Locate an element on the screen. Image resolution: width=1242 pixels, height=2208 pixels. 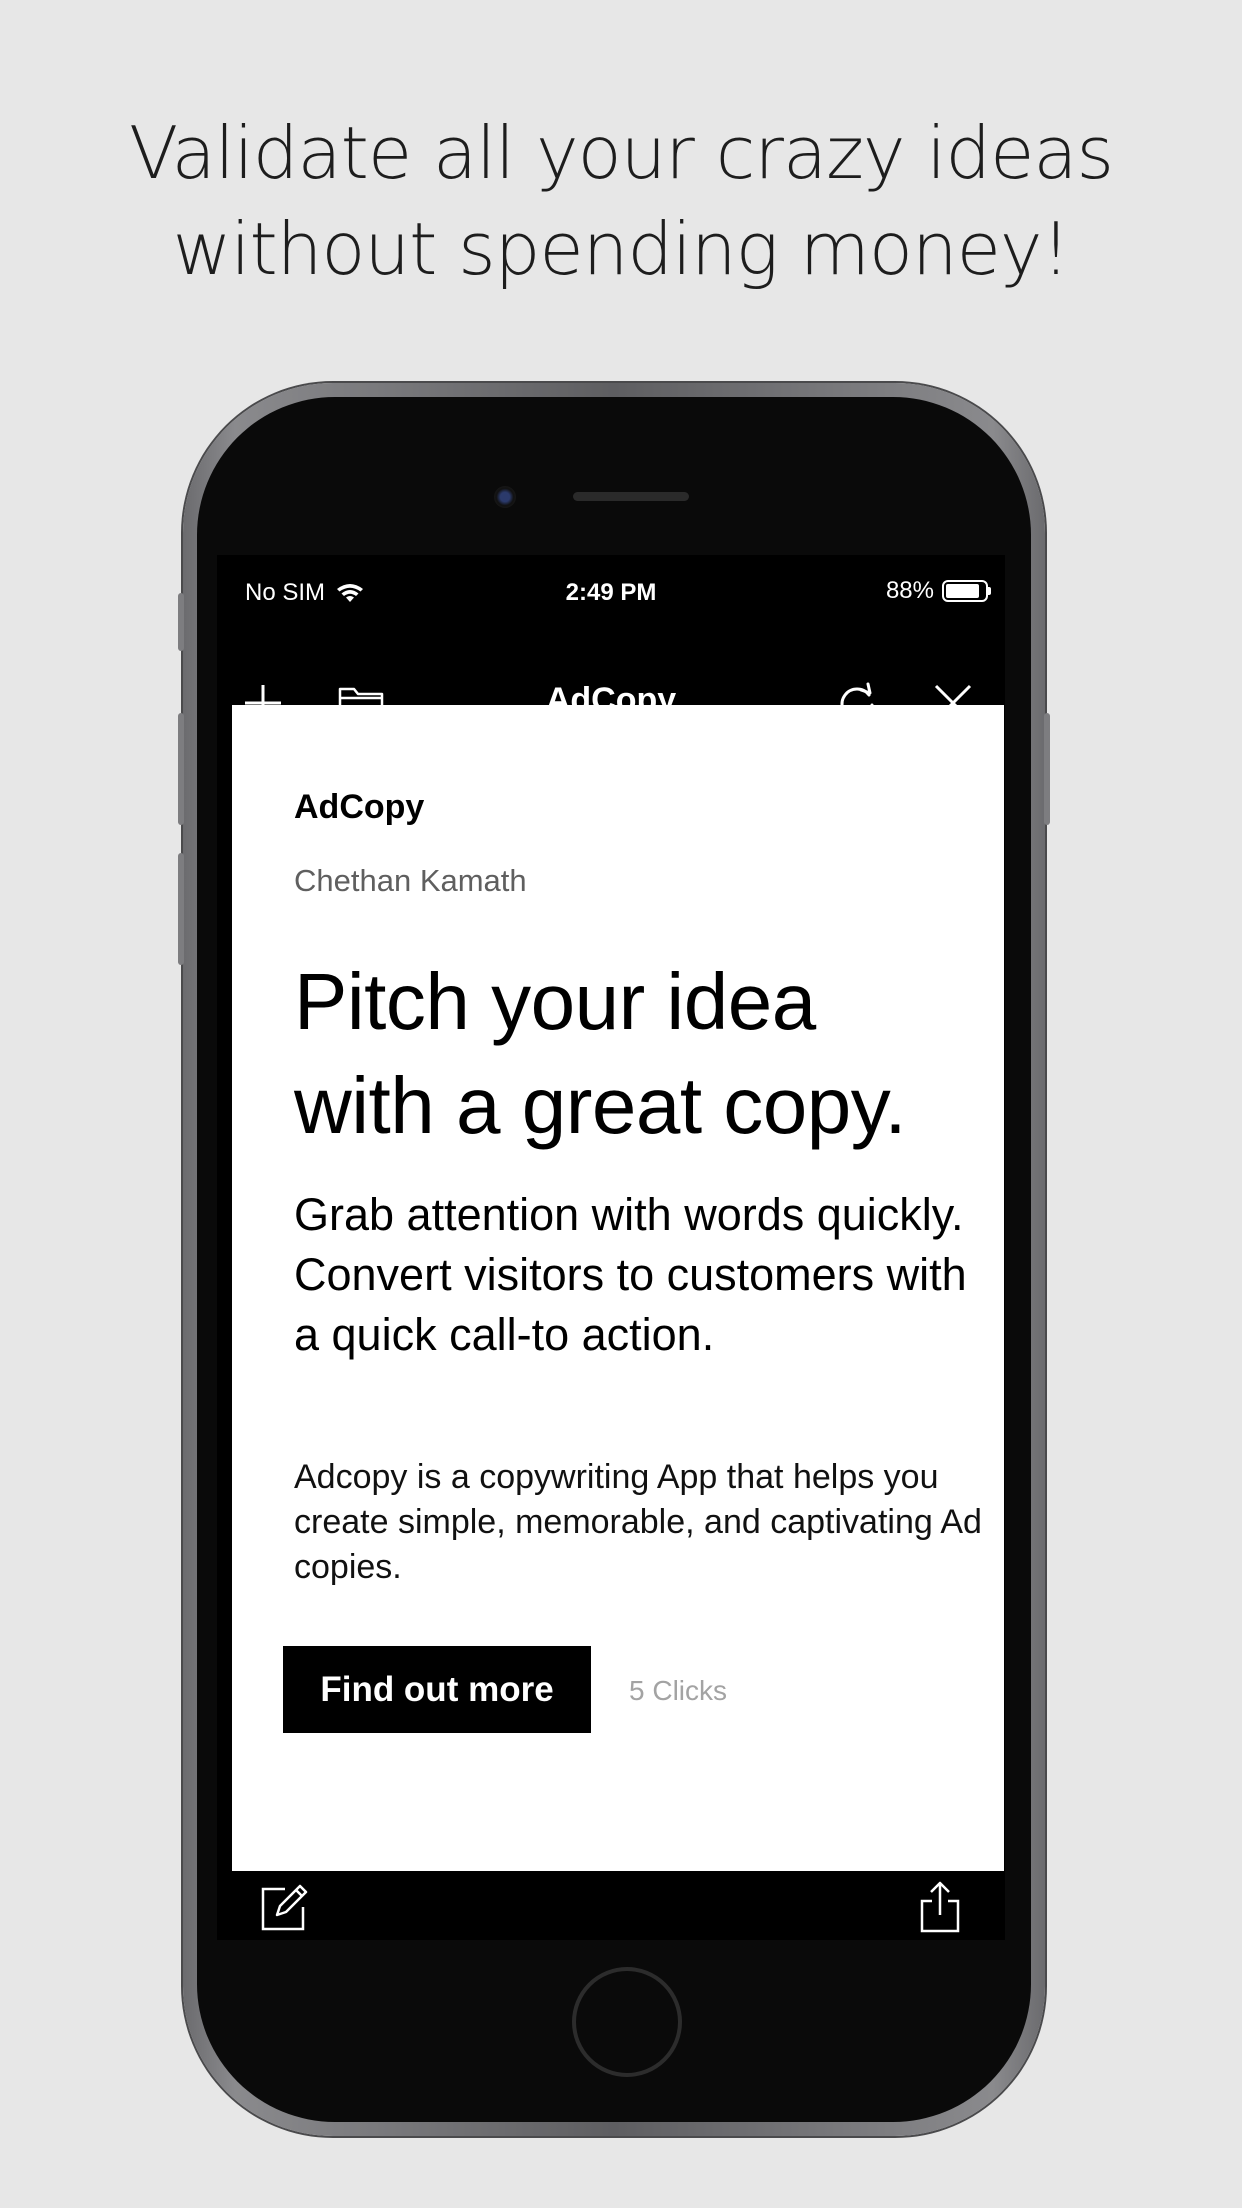
battery-icon is located at coordinates (966, 591).